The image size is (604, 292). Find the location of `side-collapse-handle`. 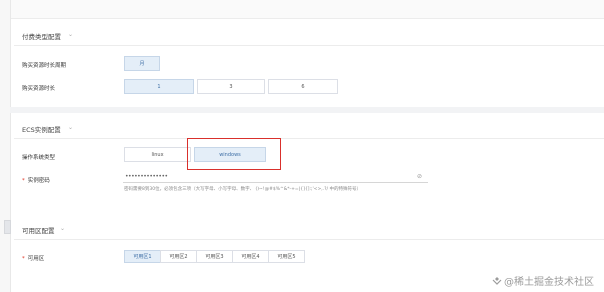

side-collapse-handle is located at coordinates (7, 227).